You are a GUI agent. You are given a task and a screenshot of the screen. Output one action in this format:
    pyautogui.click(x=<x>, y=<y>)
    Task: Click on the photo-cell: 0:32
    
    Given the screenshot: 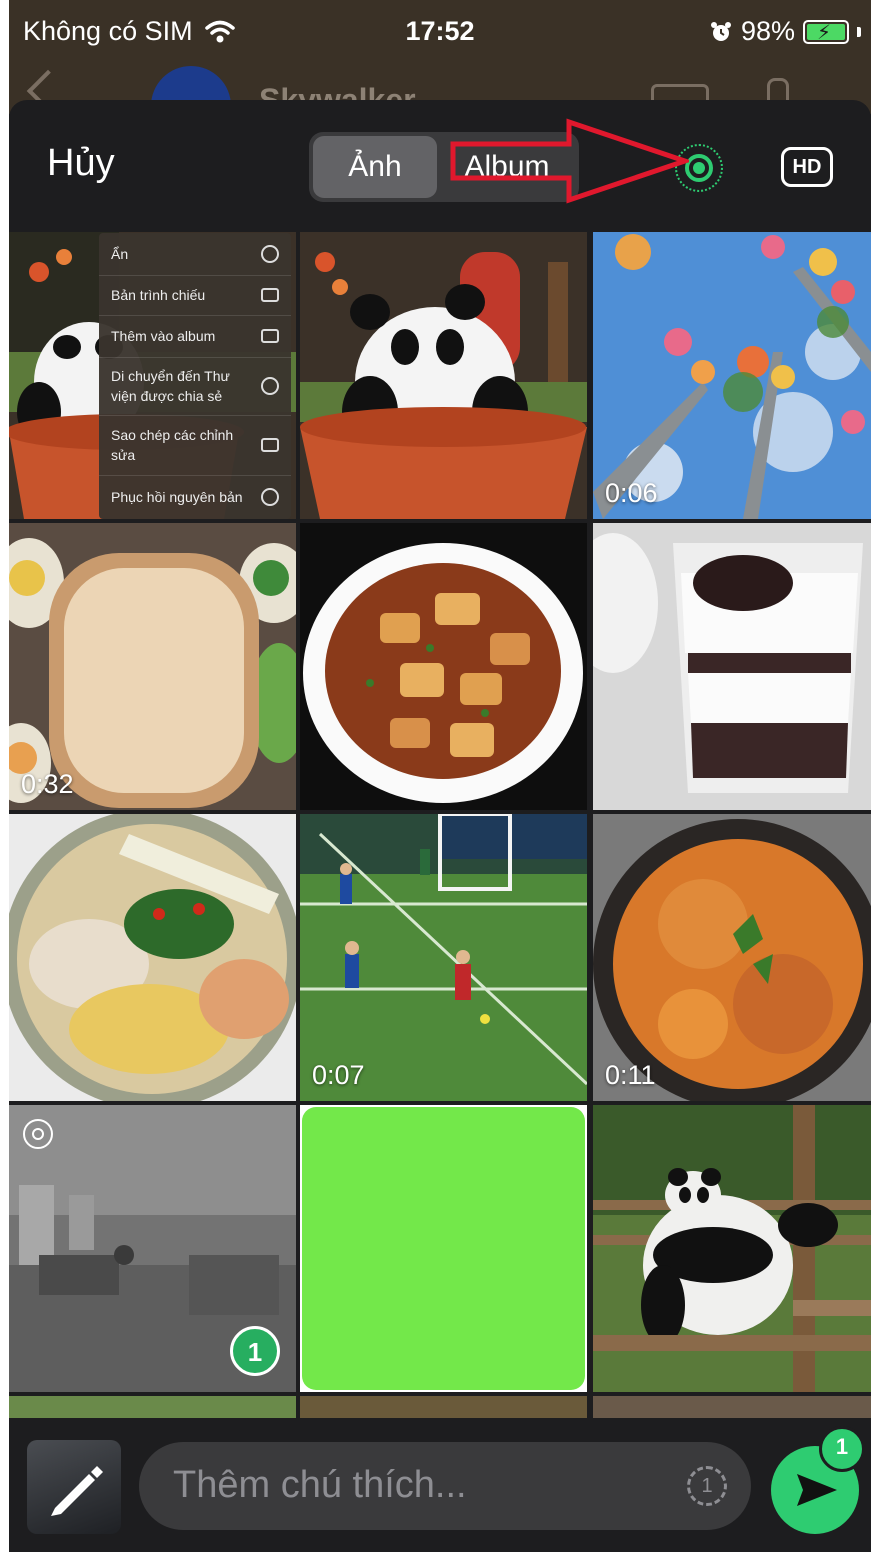 What is the action you would take?
    pyautogui.click(x=152, y=666)
    